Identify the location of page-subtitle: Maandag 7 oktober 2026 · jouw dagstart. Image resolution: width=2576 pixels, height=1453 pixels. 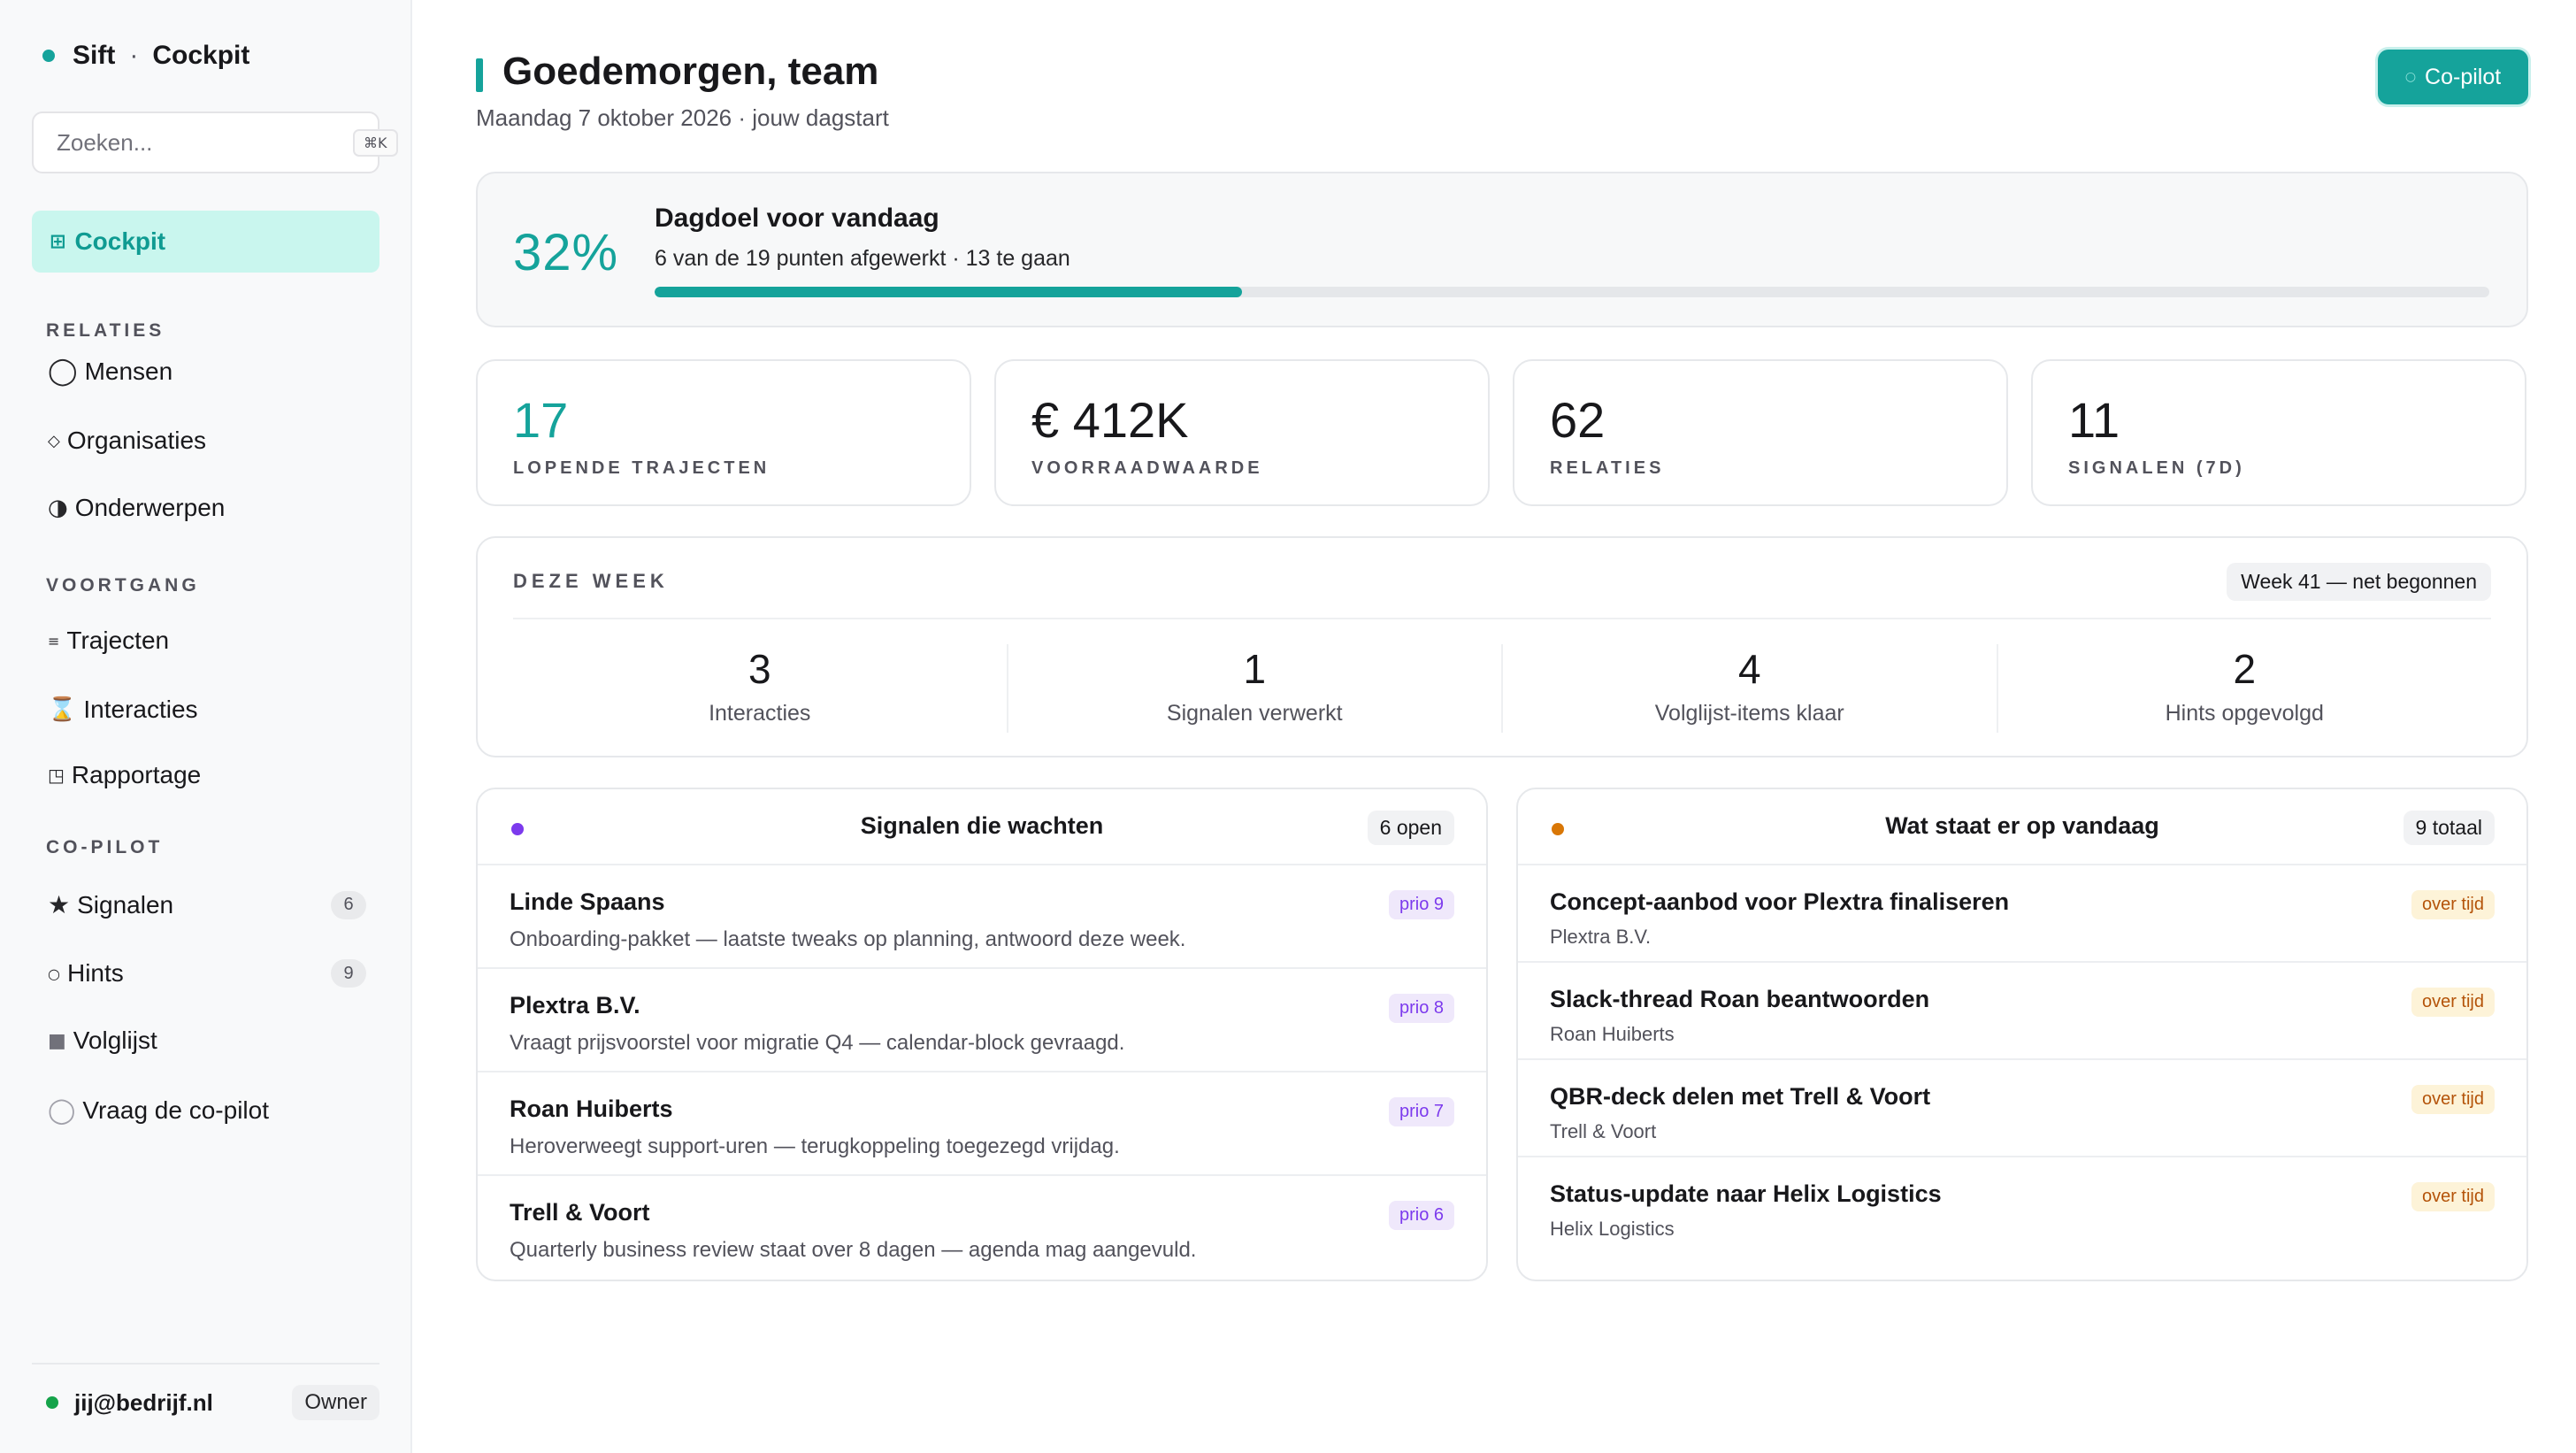
(682, 117).